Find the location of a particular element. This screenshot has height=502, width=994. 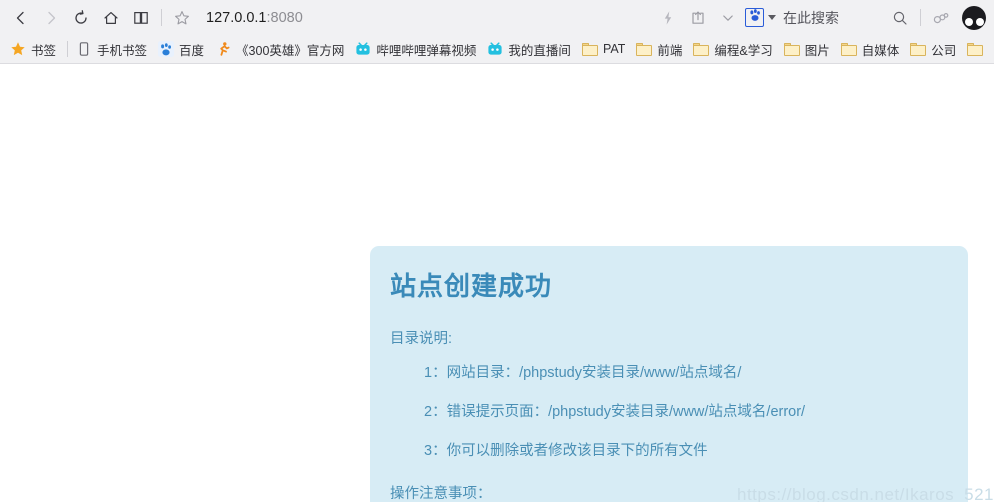

bookmark-label-4: 哔哩哔哩弹幕视频 is located at coordinates (426, 50).